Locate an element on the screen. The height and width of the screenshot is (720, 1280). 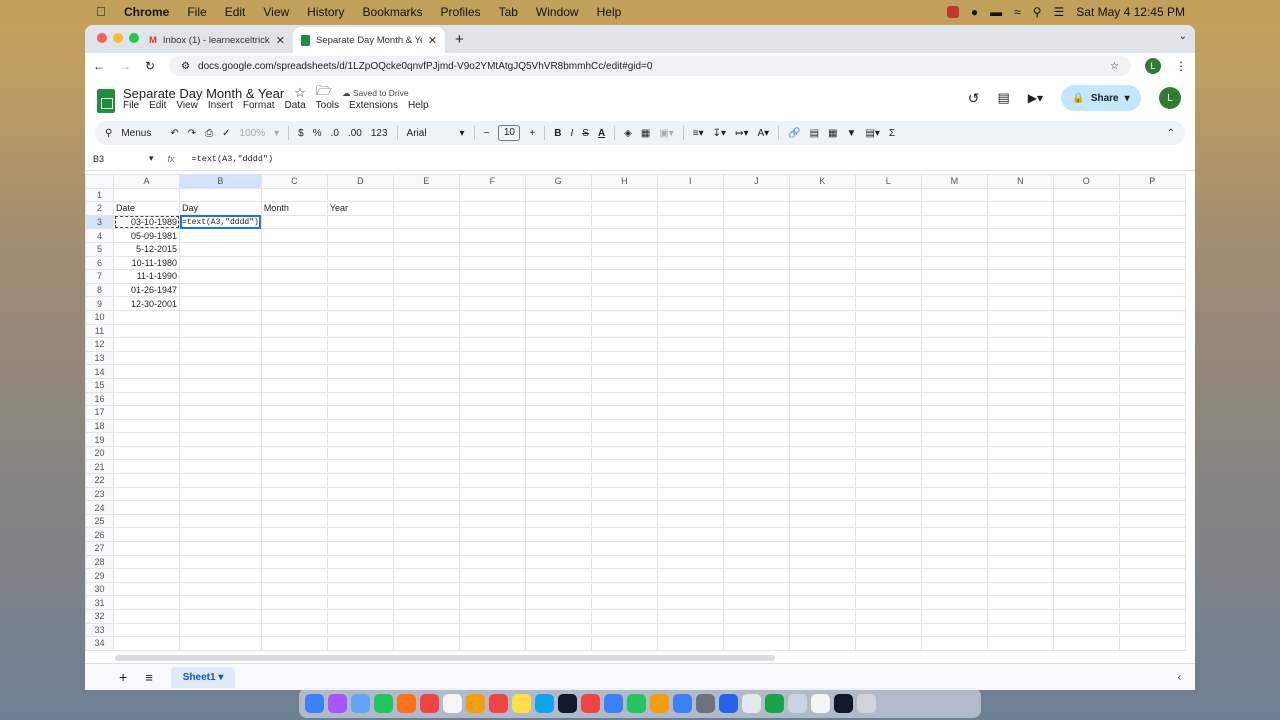
cell-e17 is located at coordinates (426, 412).